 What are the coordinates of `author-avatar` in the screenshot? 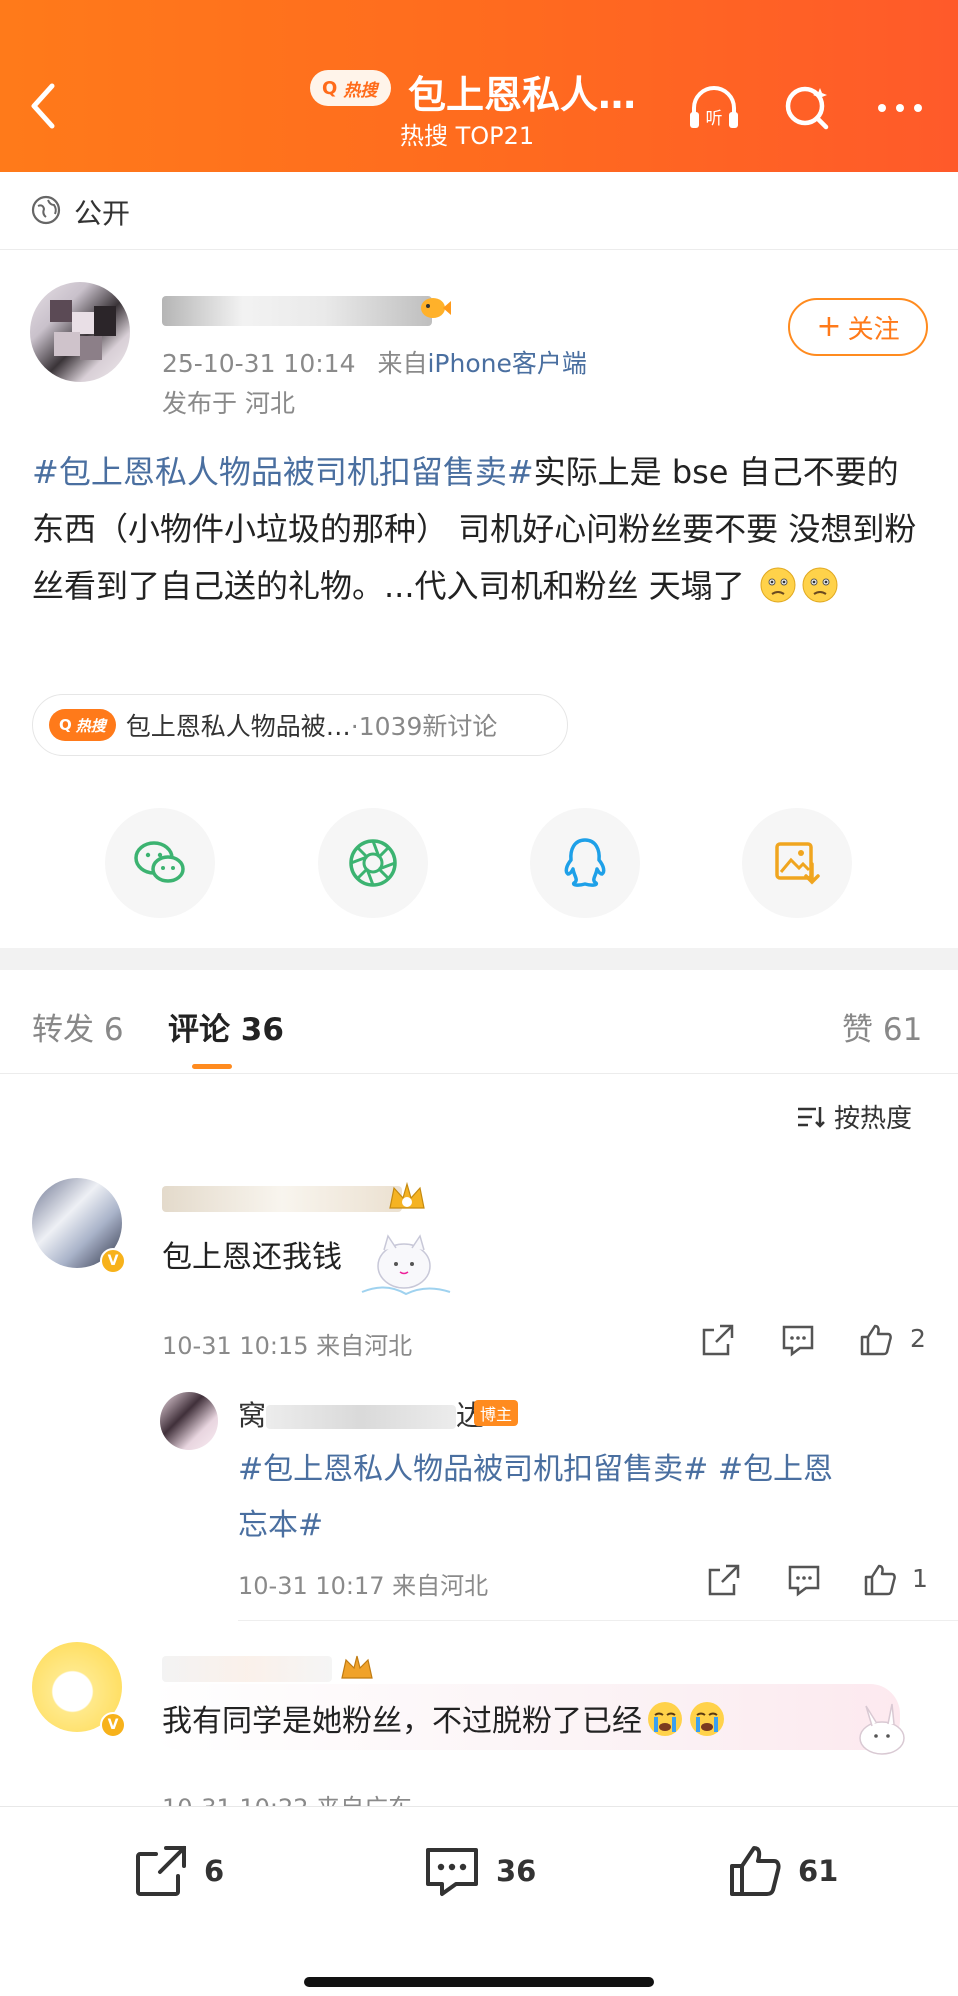 It's located at (80, 332).